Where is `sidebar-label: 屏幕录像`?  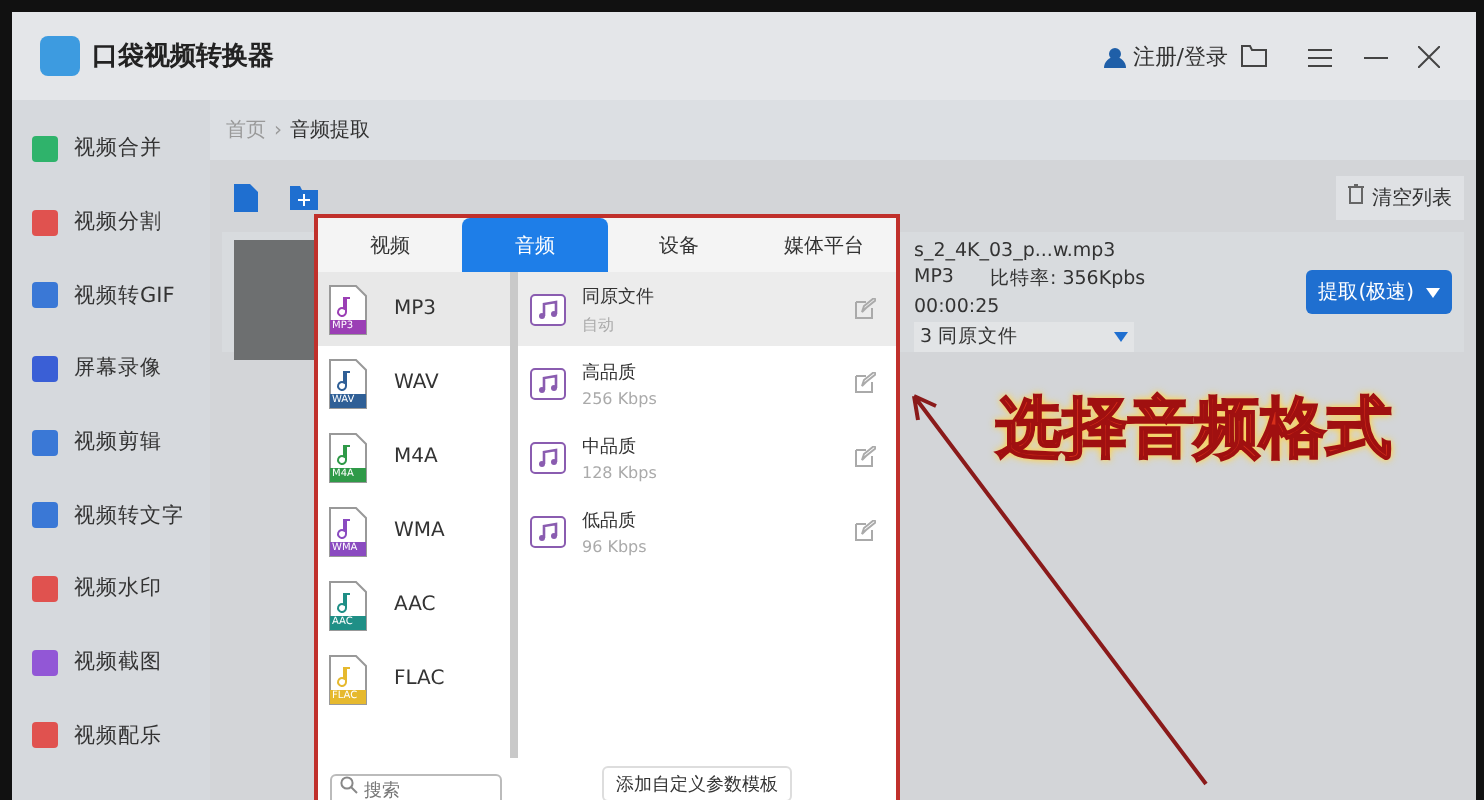
sidebar-label: 屏幕录像 is located at coordinates (118, 368).